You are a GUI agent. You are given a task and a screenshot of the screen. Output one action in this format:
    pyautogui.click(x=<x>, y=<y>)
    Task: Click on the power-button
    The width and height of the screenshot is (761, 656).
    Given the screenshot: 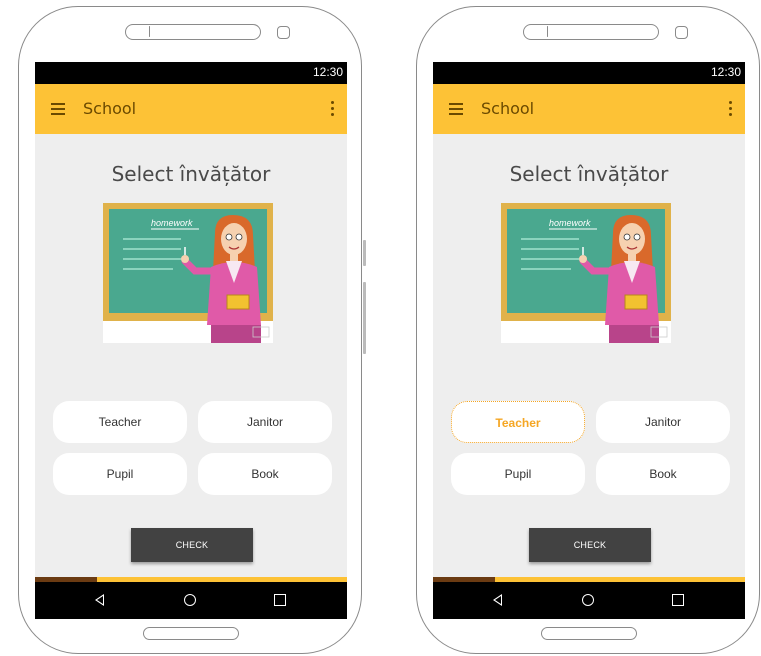 What is the action you would take?
    pyautogui.click(x=364, y=318)
    